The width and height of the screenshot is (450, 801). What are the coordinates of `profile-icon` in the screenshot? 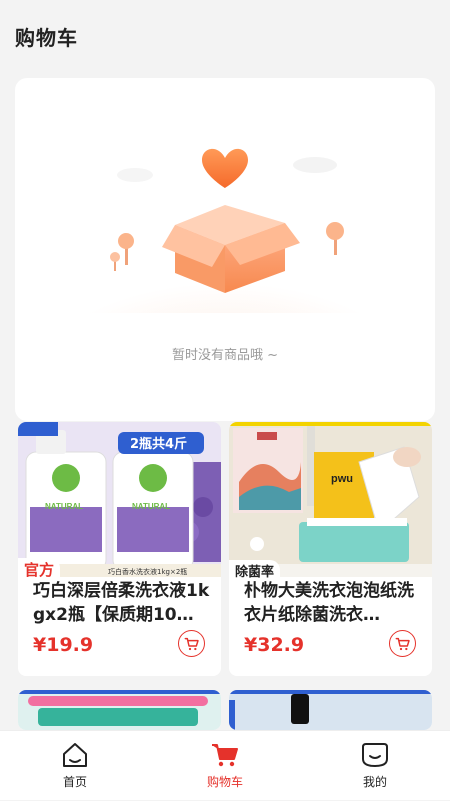 It's located at (375, 755).